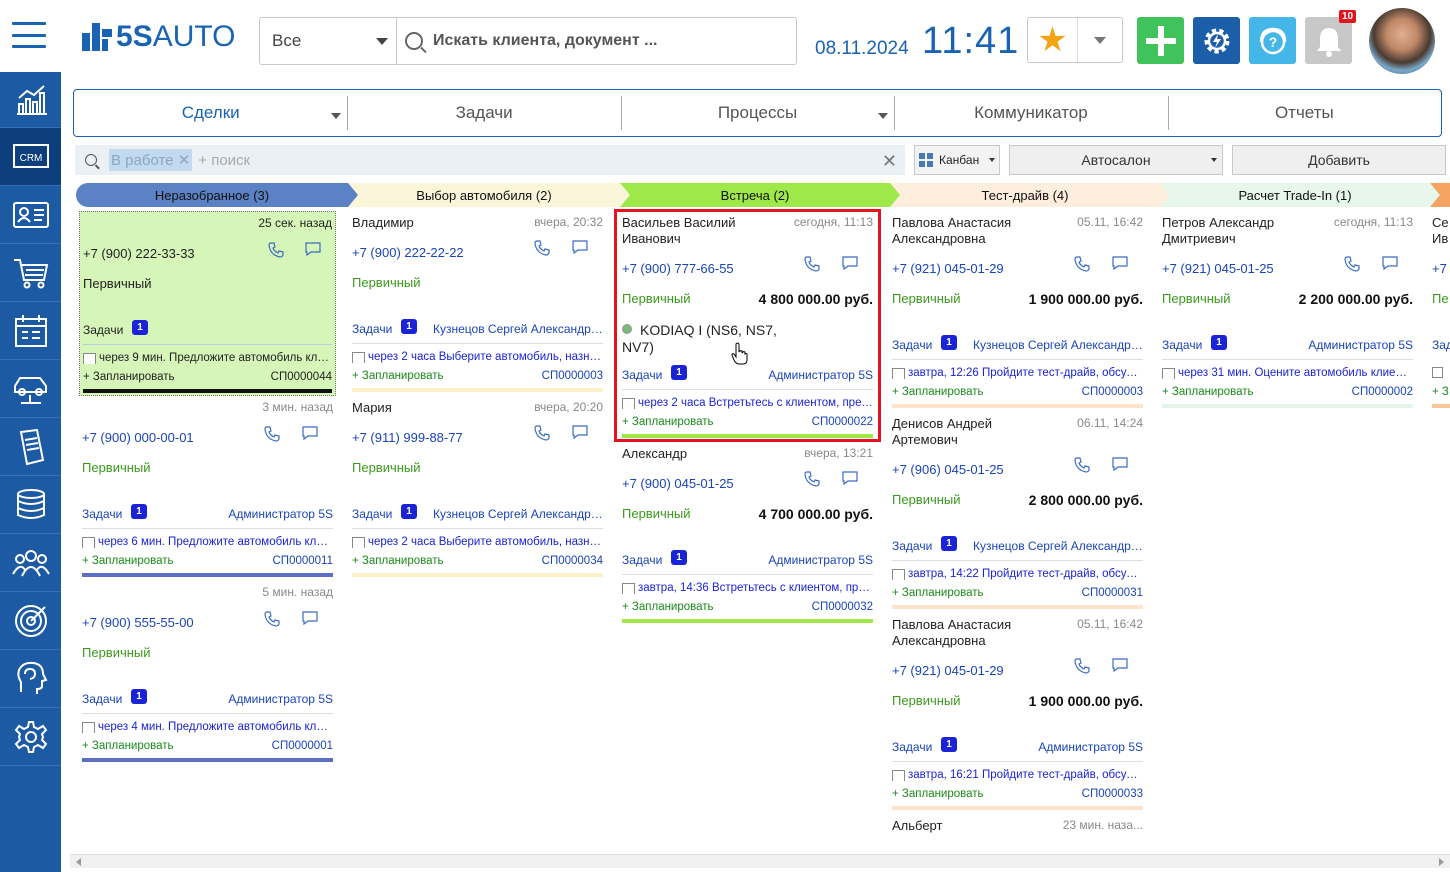 Image resolution: width=1450 pixels, height=872 pixels. I want to click on settings-button, so click(1216, 40).